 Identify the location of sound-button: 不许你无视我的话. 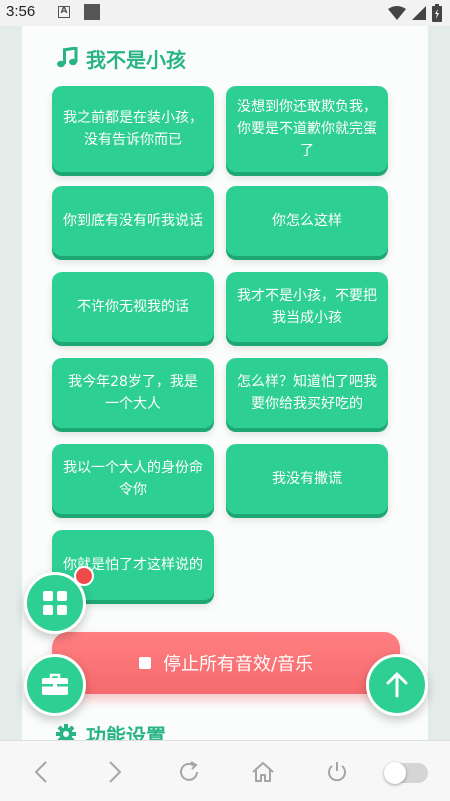
(133, 307).